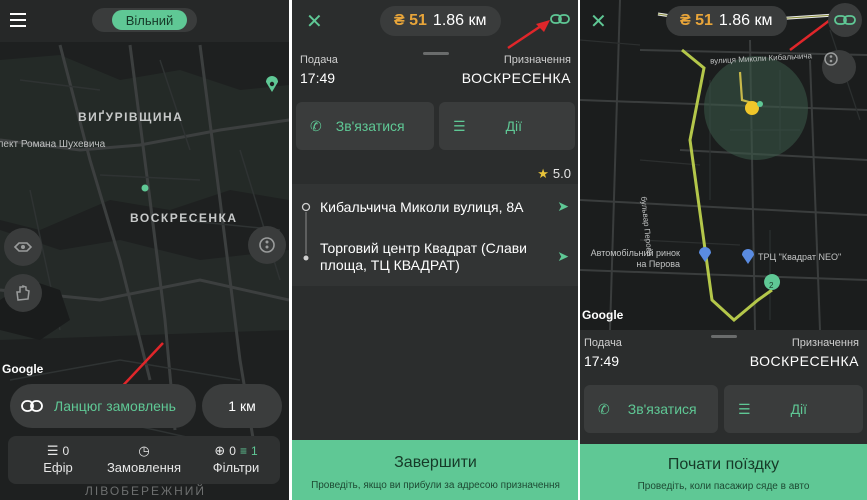  Describe the element at coordinates (543, 173) in the screenshot. I see `star-icon: ★` at that location.